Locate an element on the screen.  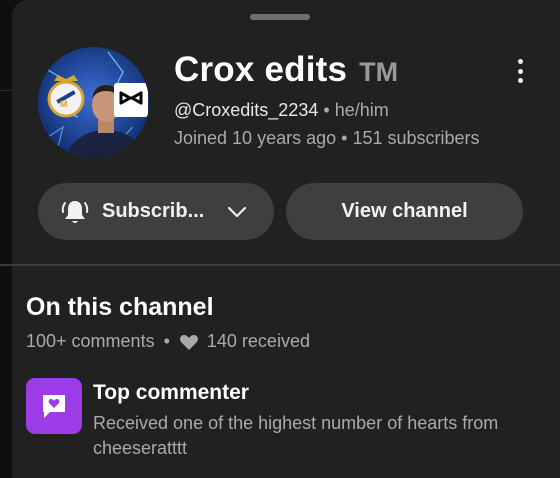
channel-activity-stats: 100+ comments • 140 received is located at coordinates (168, 341).